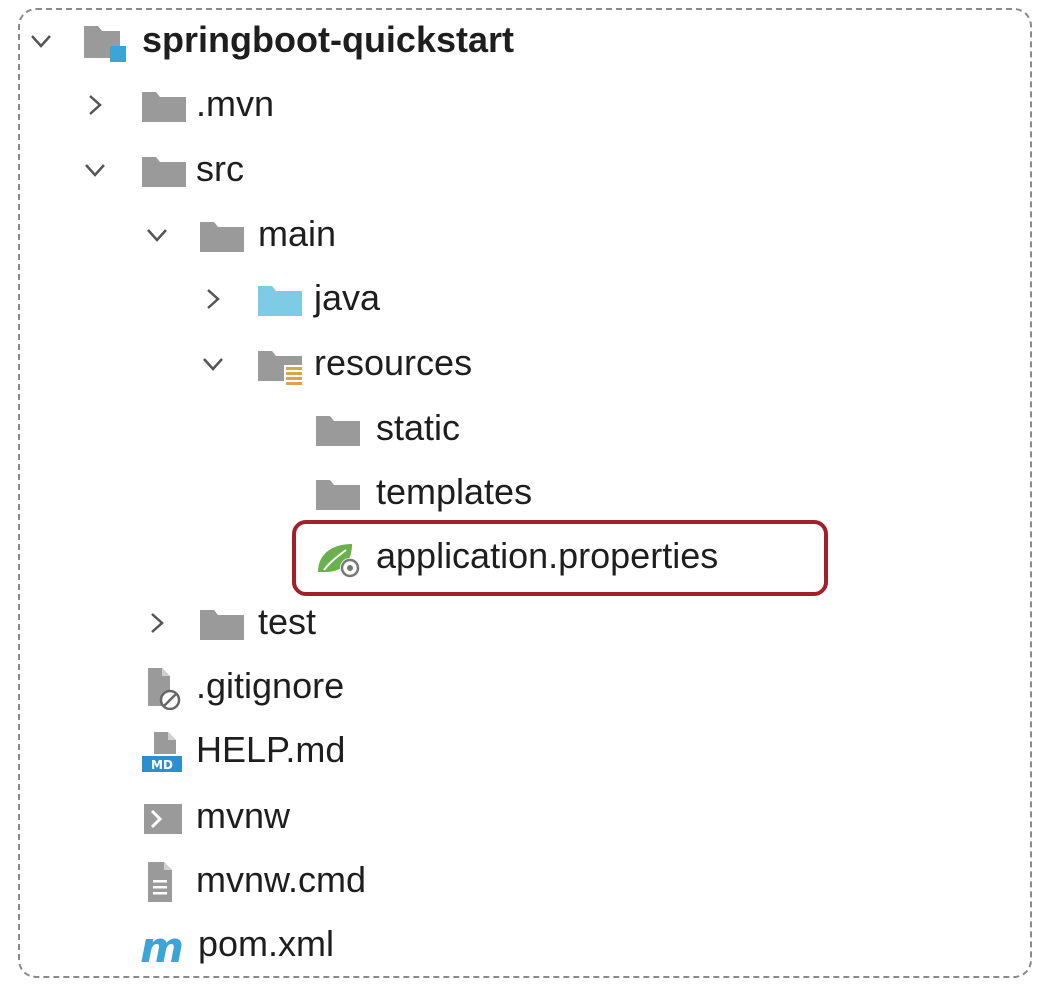 Image resolution: width=1054 pixels, height=990 pixels. Describe the element at coordinates (527, 367) in the screenshot. I see `tree-item-resources: resources` at that location.